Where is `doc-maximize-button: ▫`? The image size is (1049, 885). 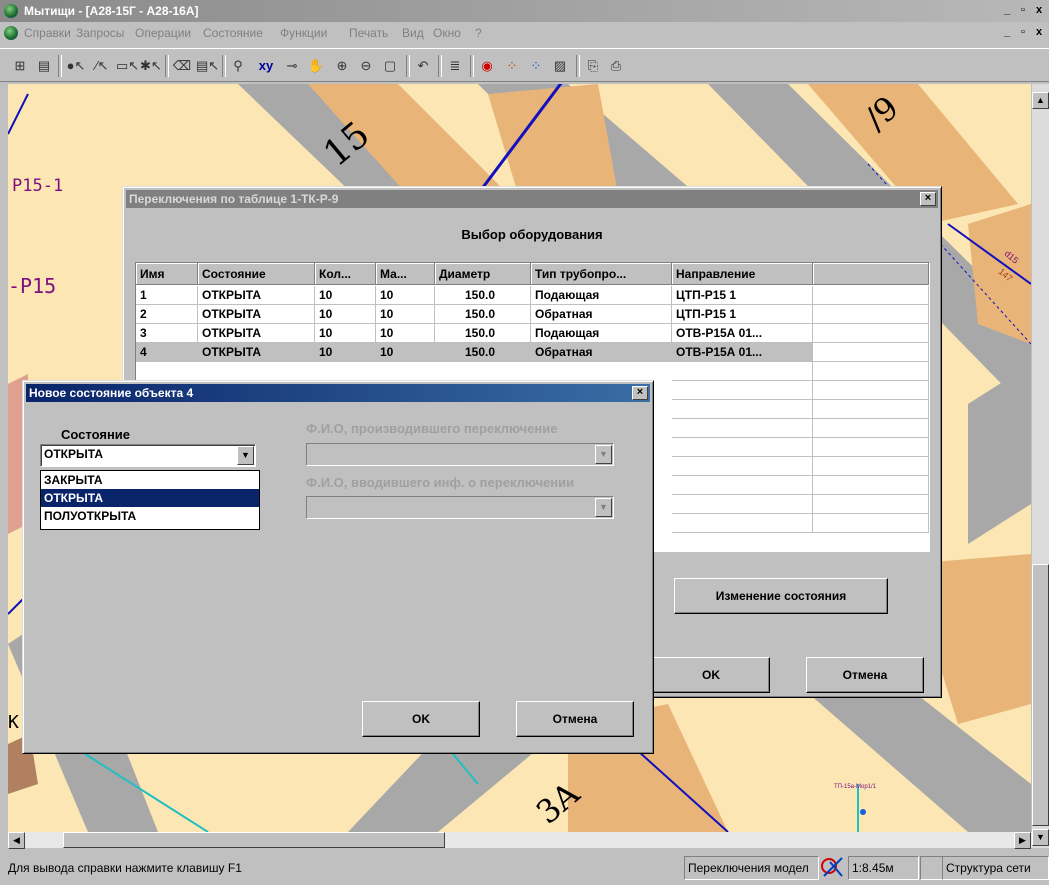 doc-maximize-button: ▫ is located at coordinates (1023, 33).